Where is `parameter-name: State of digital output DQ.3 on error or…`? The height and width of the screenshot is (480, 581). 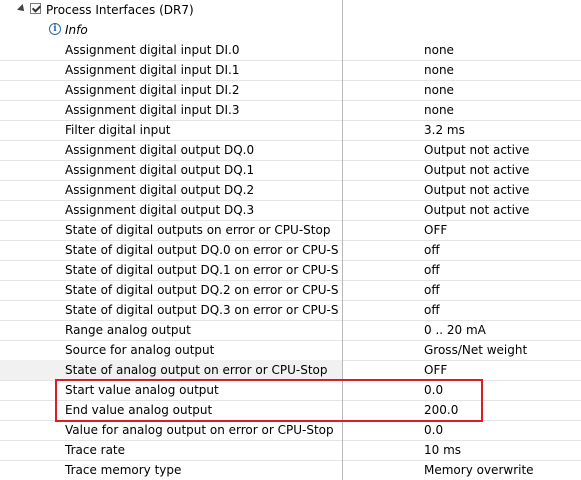
parameter-name: State of digital output DQ.3 on error or… is located at coordinates (202, 310).